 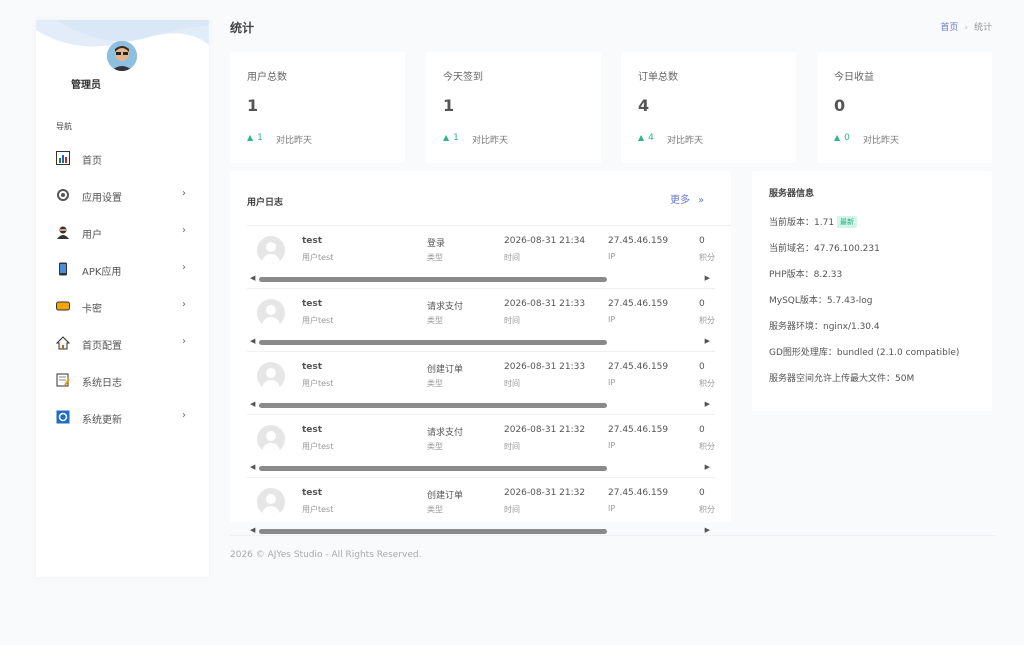 I want to click on stat-card-total-users: 用户总数 1 ▲ 1 对比昨天, so click(x=317, y=107).